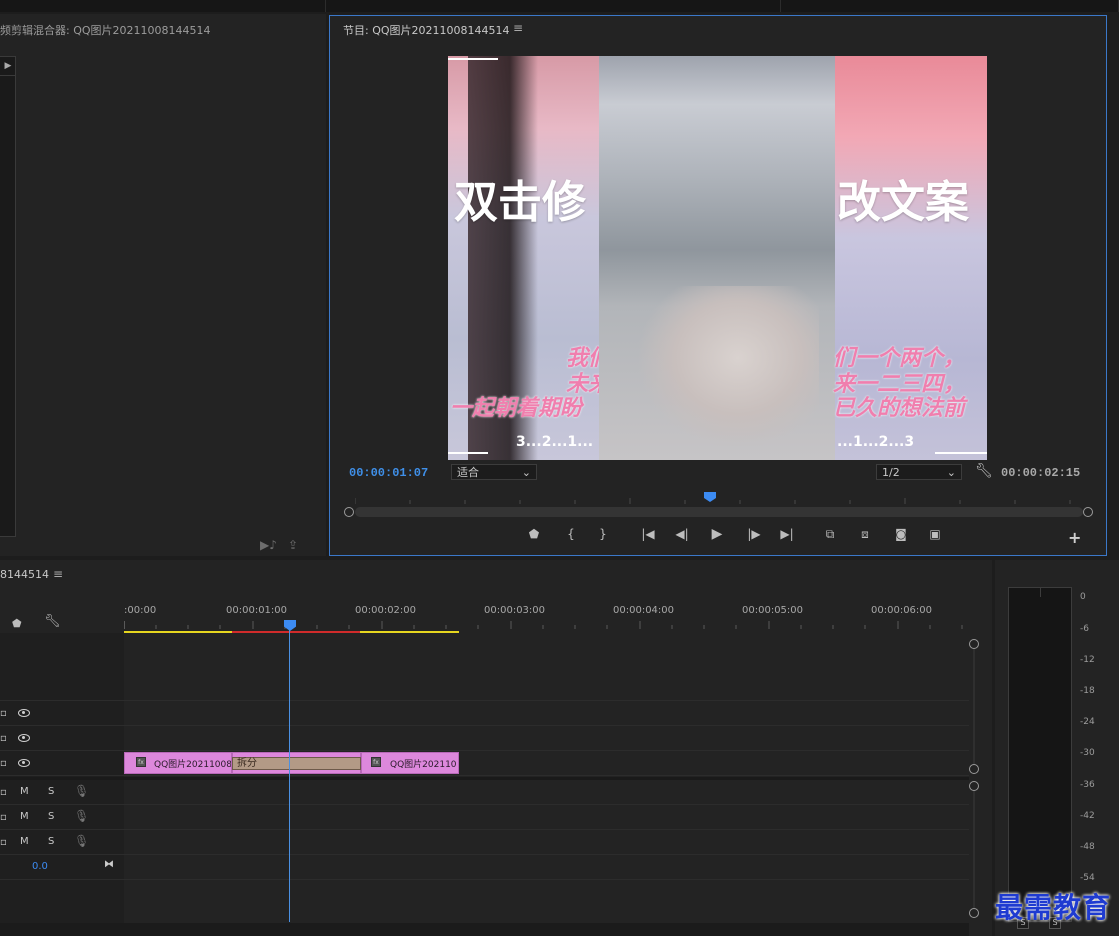  Describe the element at coordinates (516, 408) in the screenshot. I see `video-pink-text: 一起朝着期盼` at that location.